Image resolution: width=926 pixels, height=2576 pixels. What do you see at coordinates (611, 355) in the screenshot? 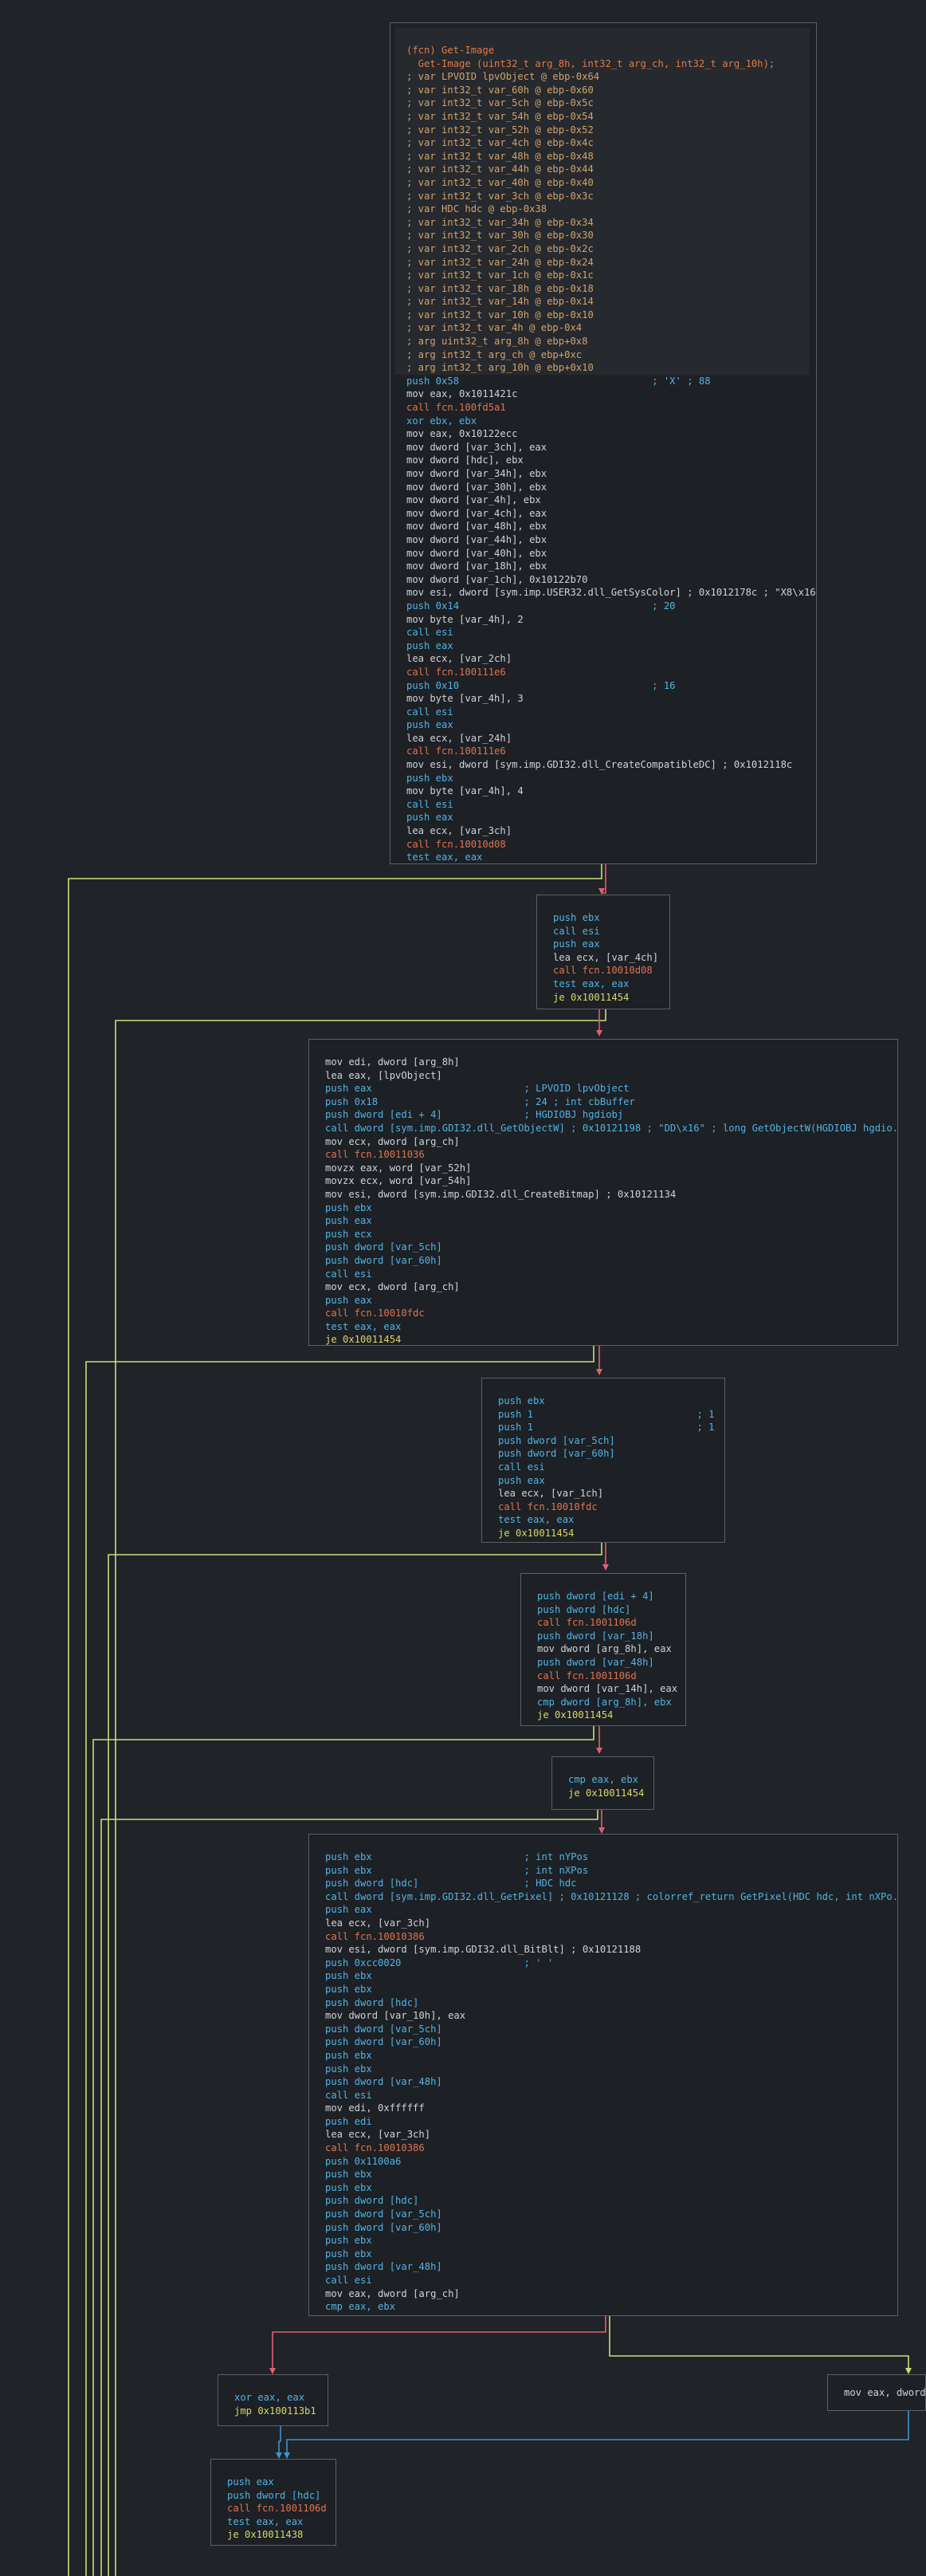
I see `variable-comment-line: ; arg int32_t arg_ch @ ebp+0xc` at bounding box center [611, 355].